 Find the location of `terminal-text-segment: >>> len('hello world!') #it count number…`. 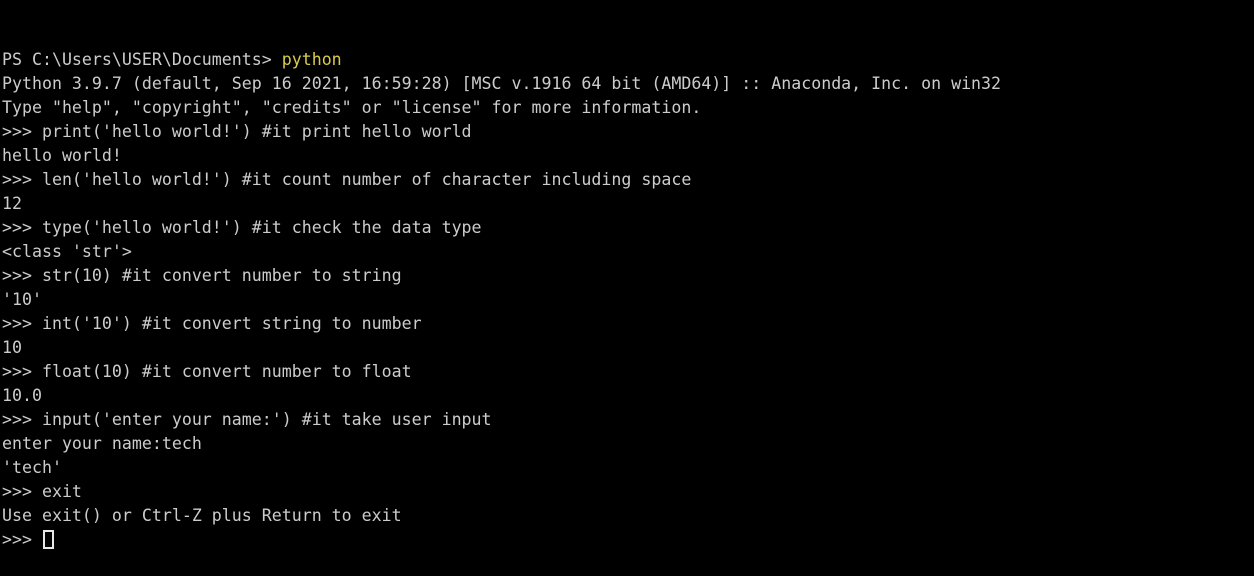

terminal-text-segment: >>> len('hello world!') #it count number… is located at coordinates (347, 179).